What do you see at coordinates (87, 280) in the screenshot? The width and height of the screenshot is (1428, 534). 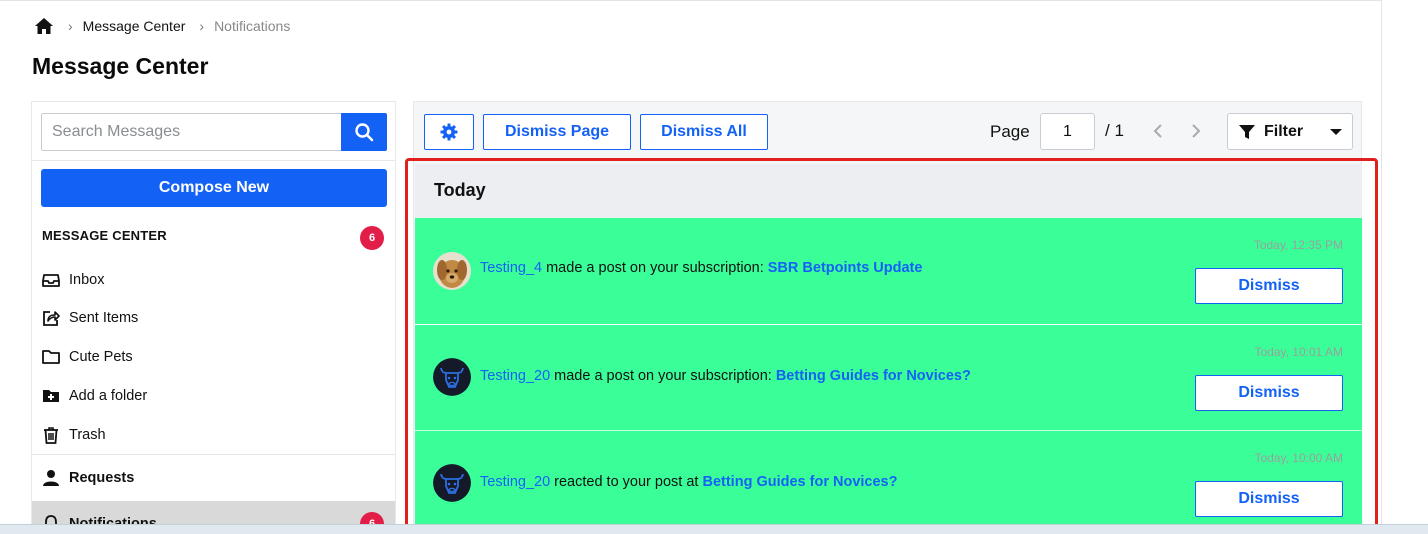 I see `sidebar-item-label: Inbox` at bounding box center [87, 280].